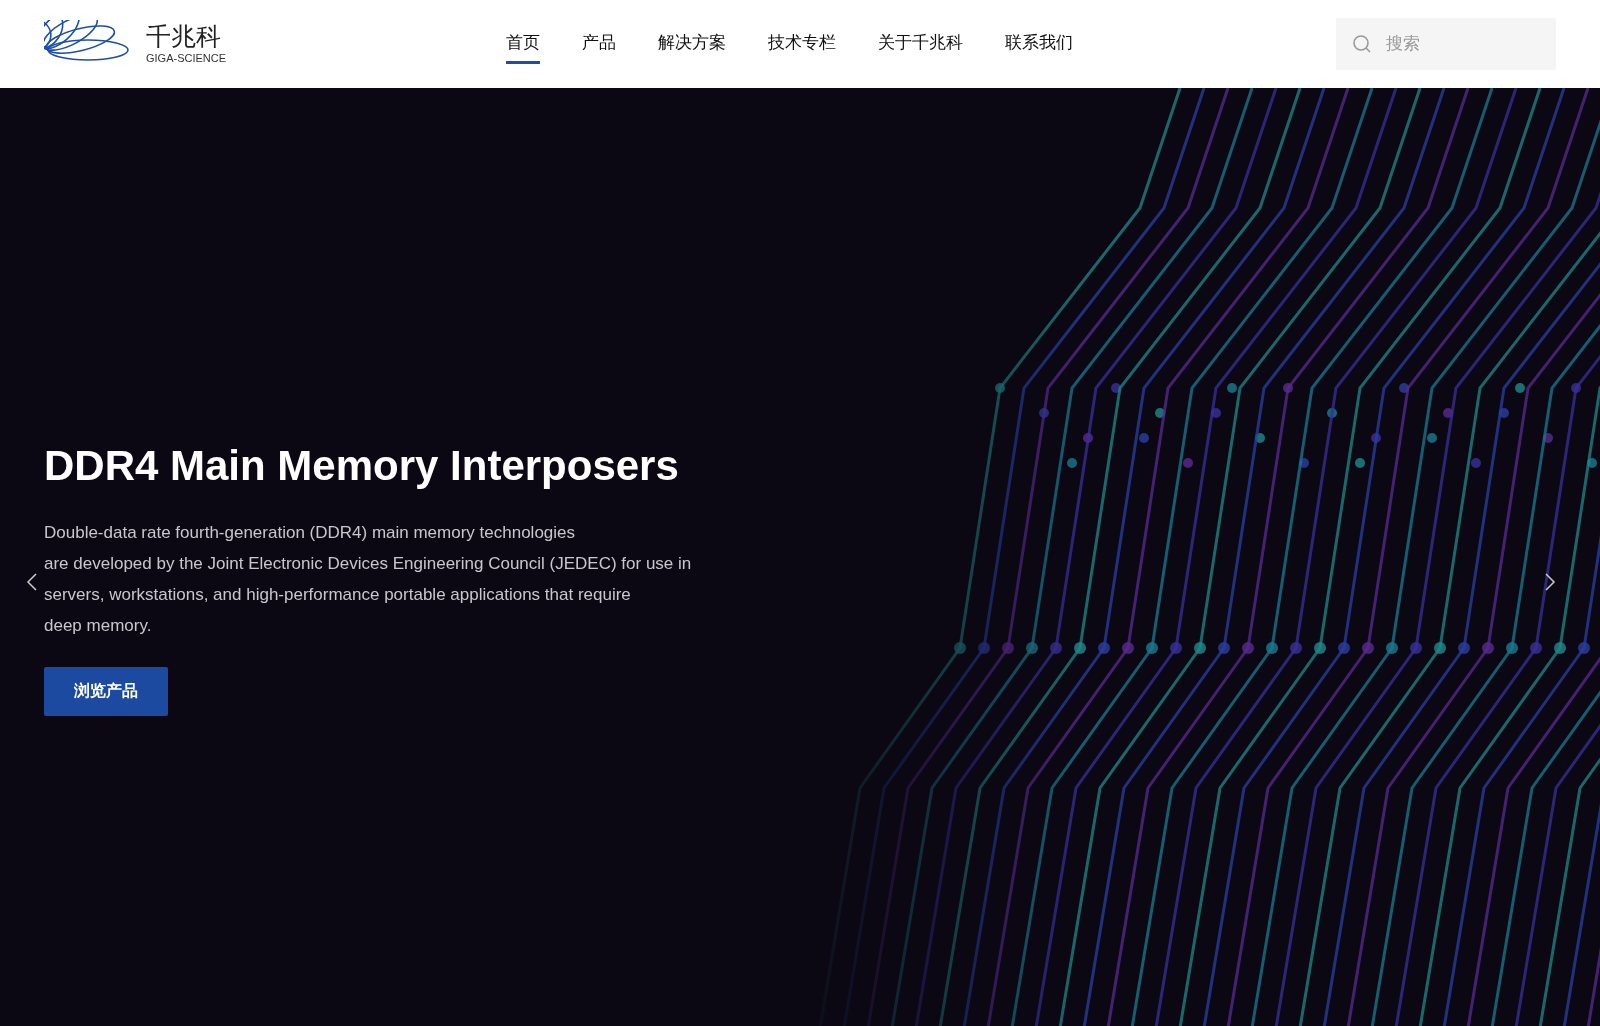 The height and width of the screenshot is (1026, 1600). What do you see at coordinates (920, 47) in the screenshot?
I see `nav-link: 关于千兆科` at bounding box center [920, 47].